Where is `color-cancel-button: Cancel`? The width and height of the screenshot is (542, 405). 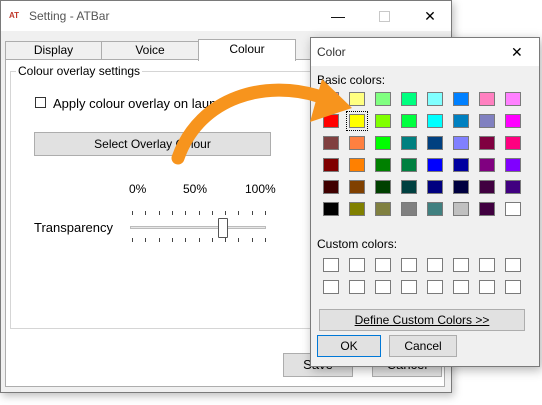 color-cancel-button: Cancel is located at coordinates (423, 346).